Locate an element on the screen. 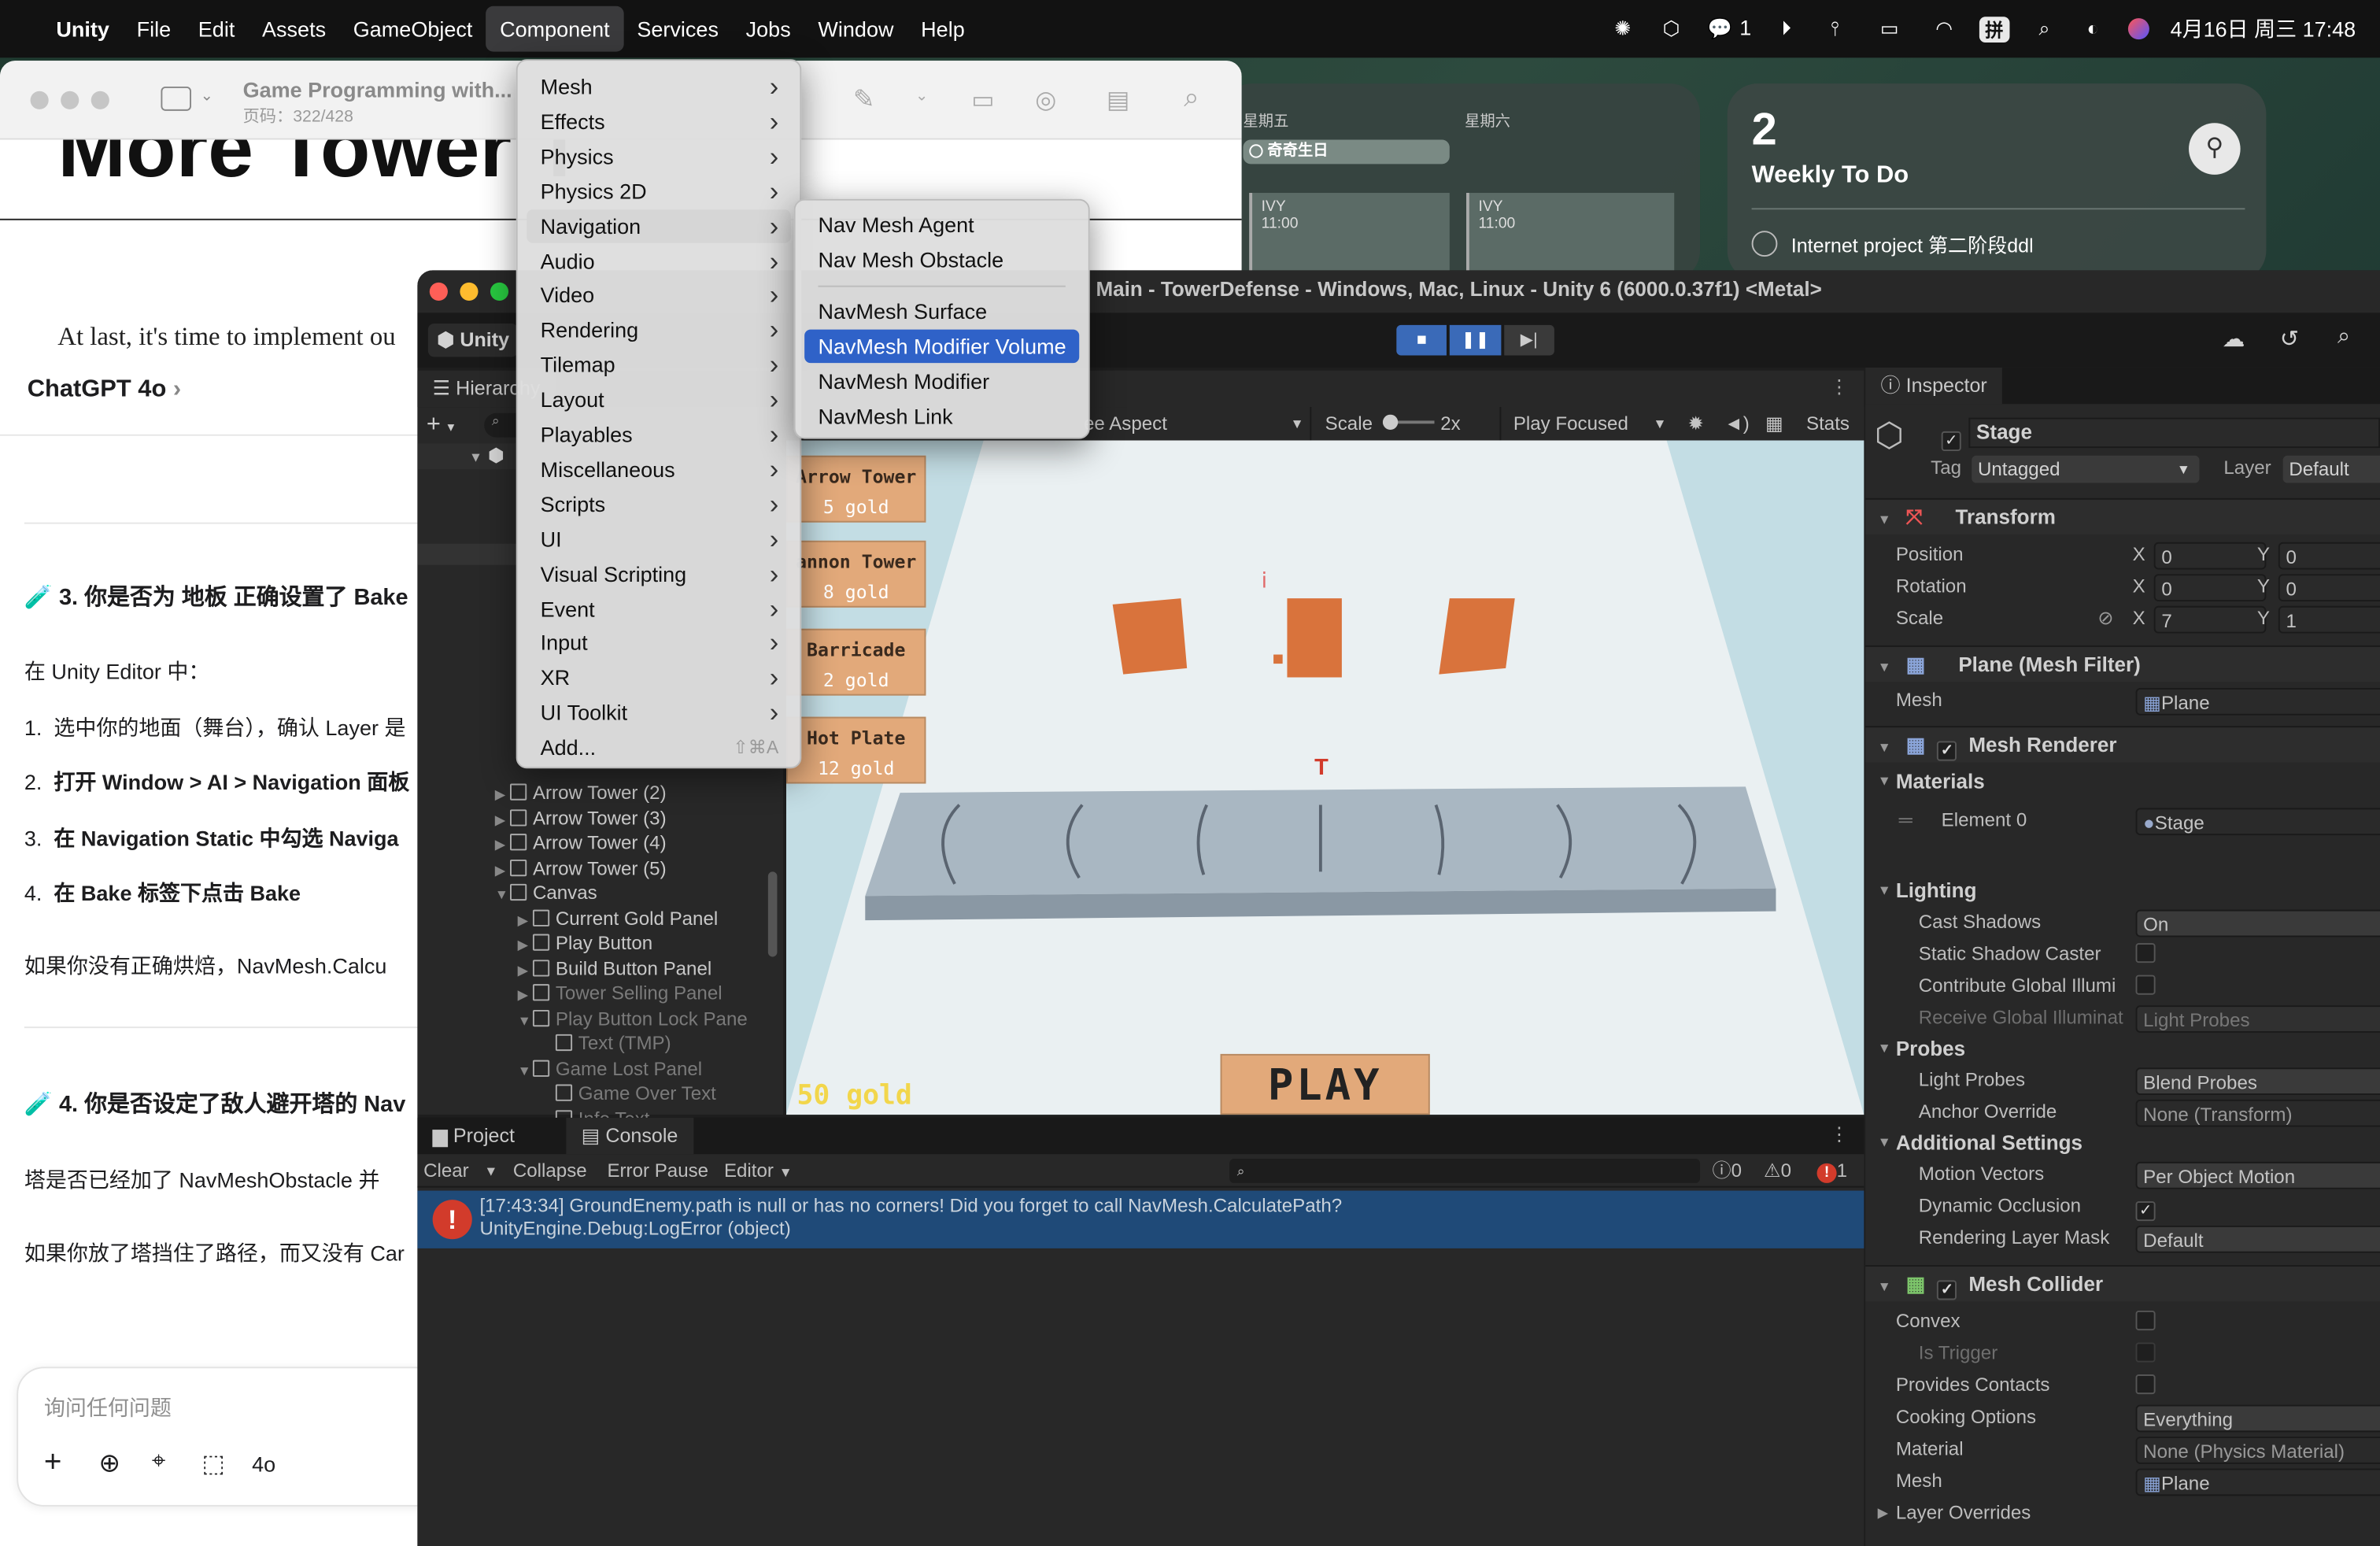  calendar-slot-1: IVY 11:00 is located at coordinates (1349, 237).